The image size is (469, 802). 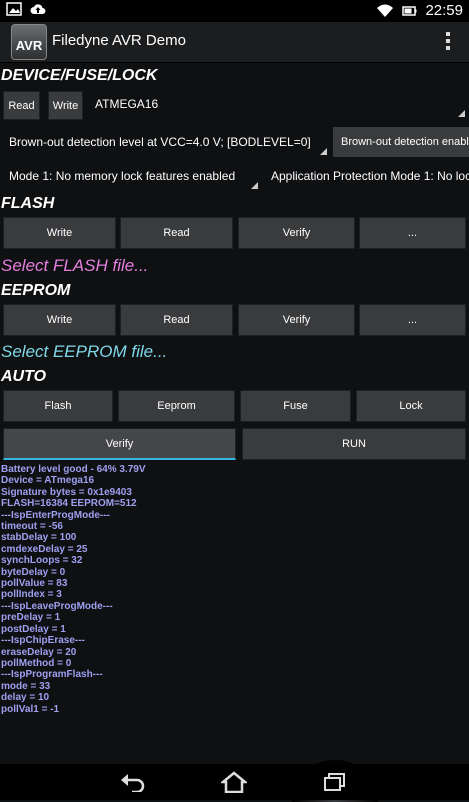 I want to click on eeprom-write-button: Write, so click(x=59, y=320).